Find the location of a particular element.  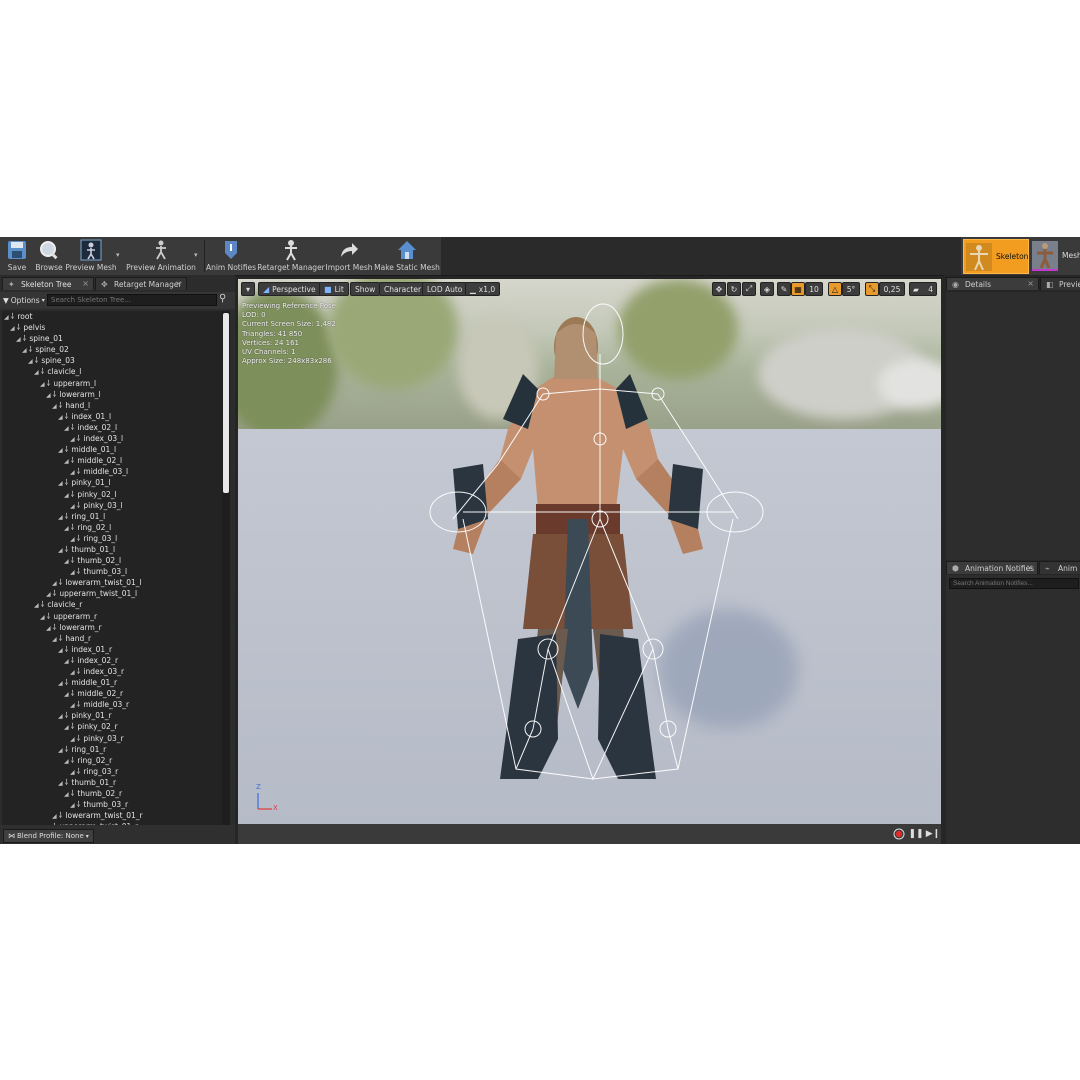

rotate-icon: ↻ is located at coordinates (734, 289).